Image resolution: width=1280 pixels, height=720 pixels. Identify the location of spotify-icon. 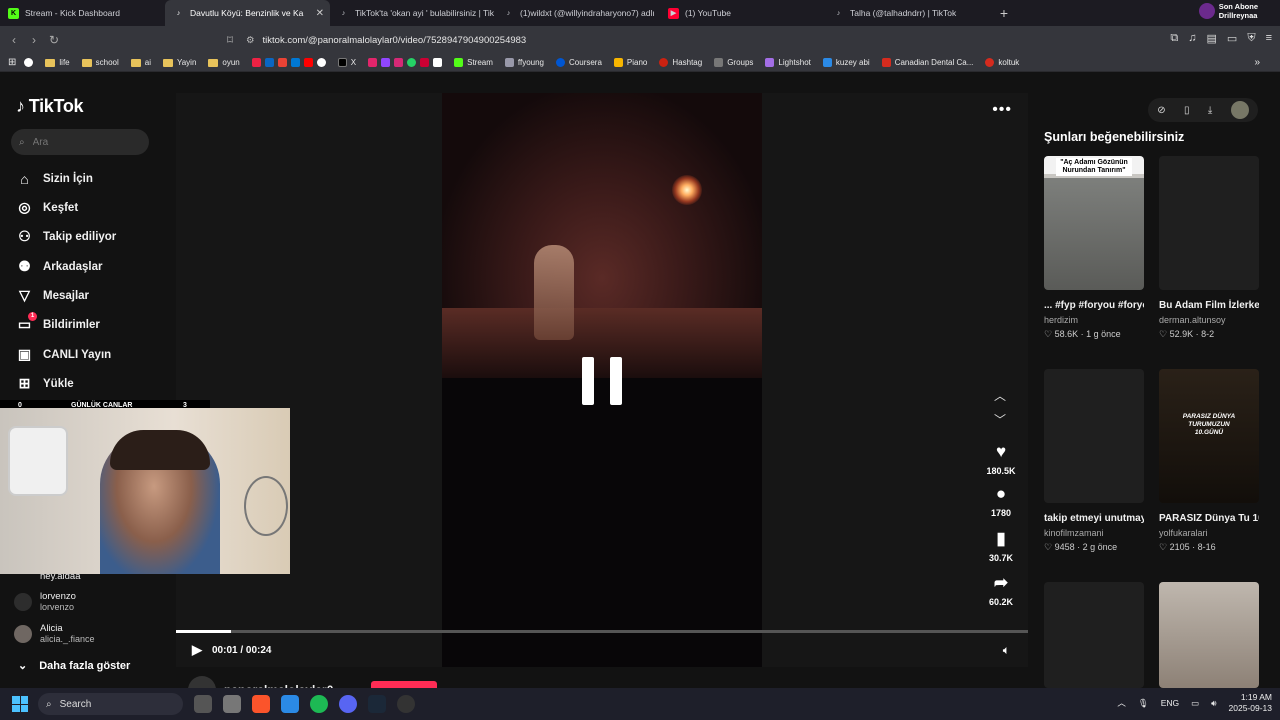
(319, 704).